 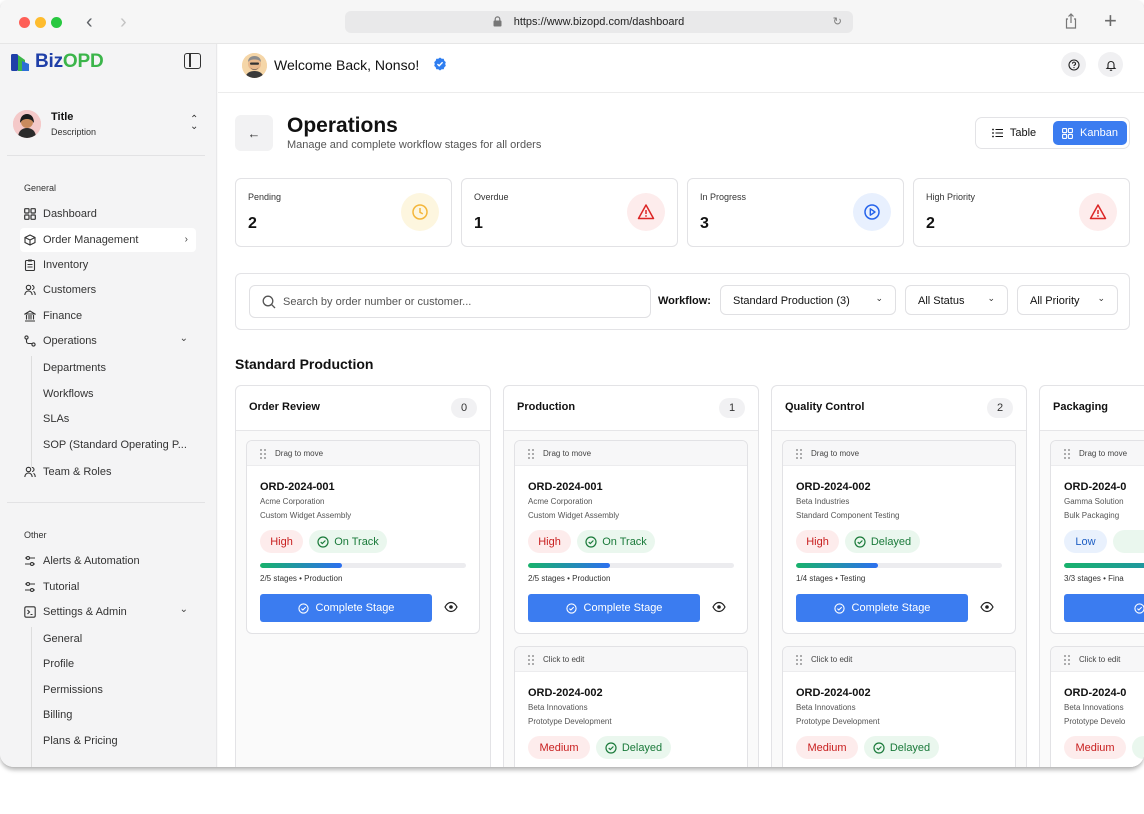 What do you see at coordinates (831, 578) in the screenshot?
I see `stage-info: 1/4 stages • Testing` at bounding box center [831, 578].